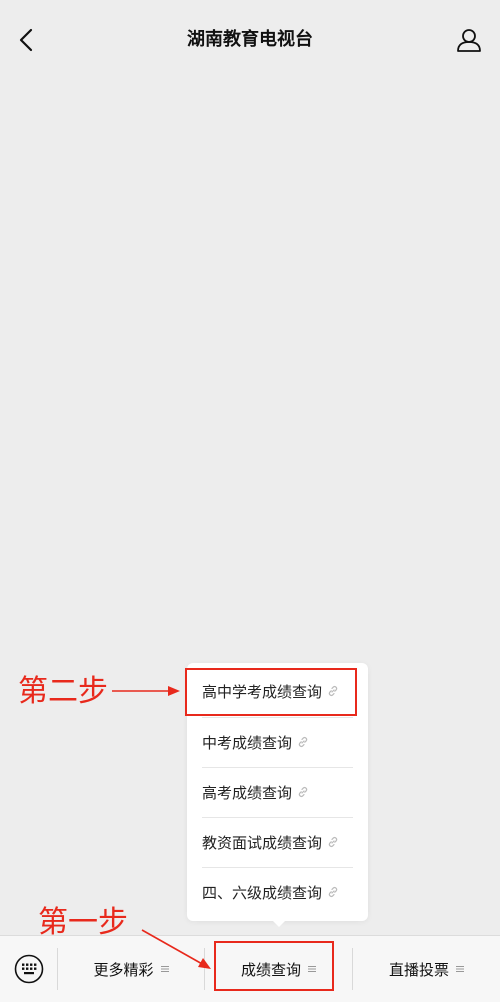  I want to click on tab-more-exciting: 更多精彩, so click(131, 969).